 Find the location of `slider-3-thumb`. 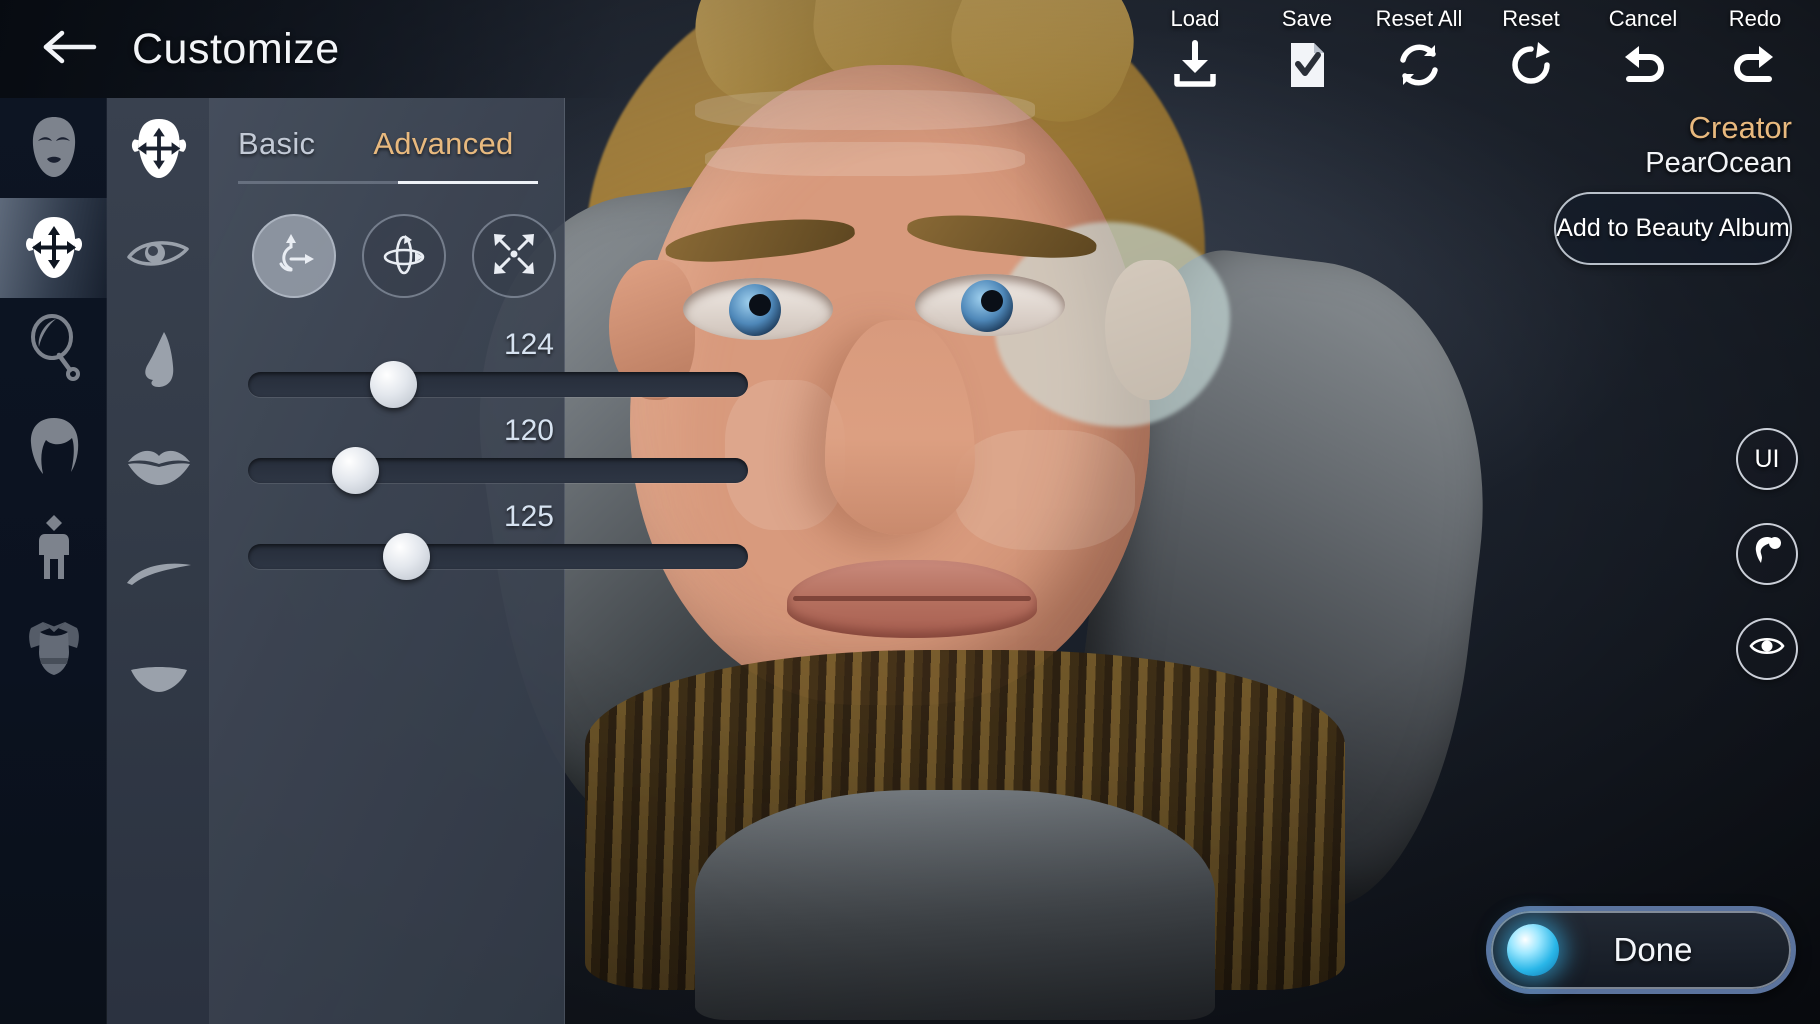

slider-3-thumb is located at coordinates (406, 556).